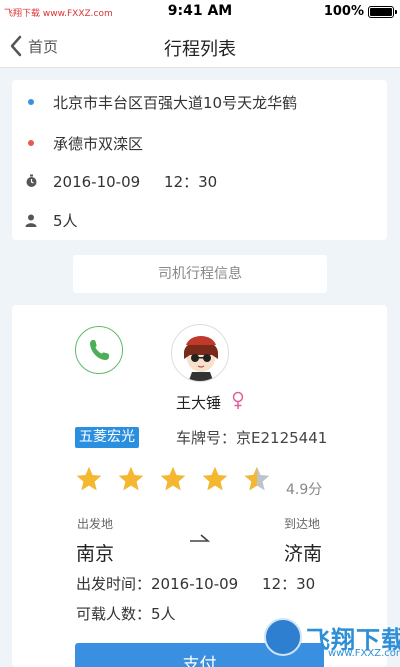  What do you see at coordinates (107, 437) in the screenshot?
I see `car-model-badge: 五菱宏光` at bounding box center [107, 437].